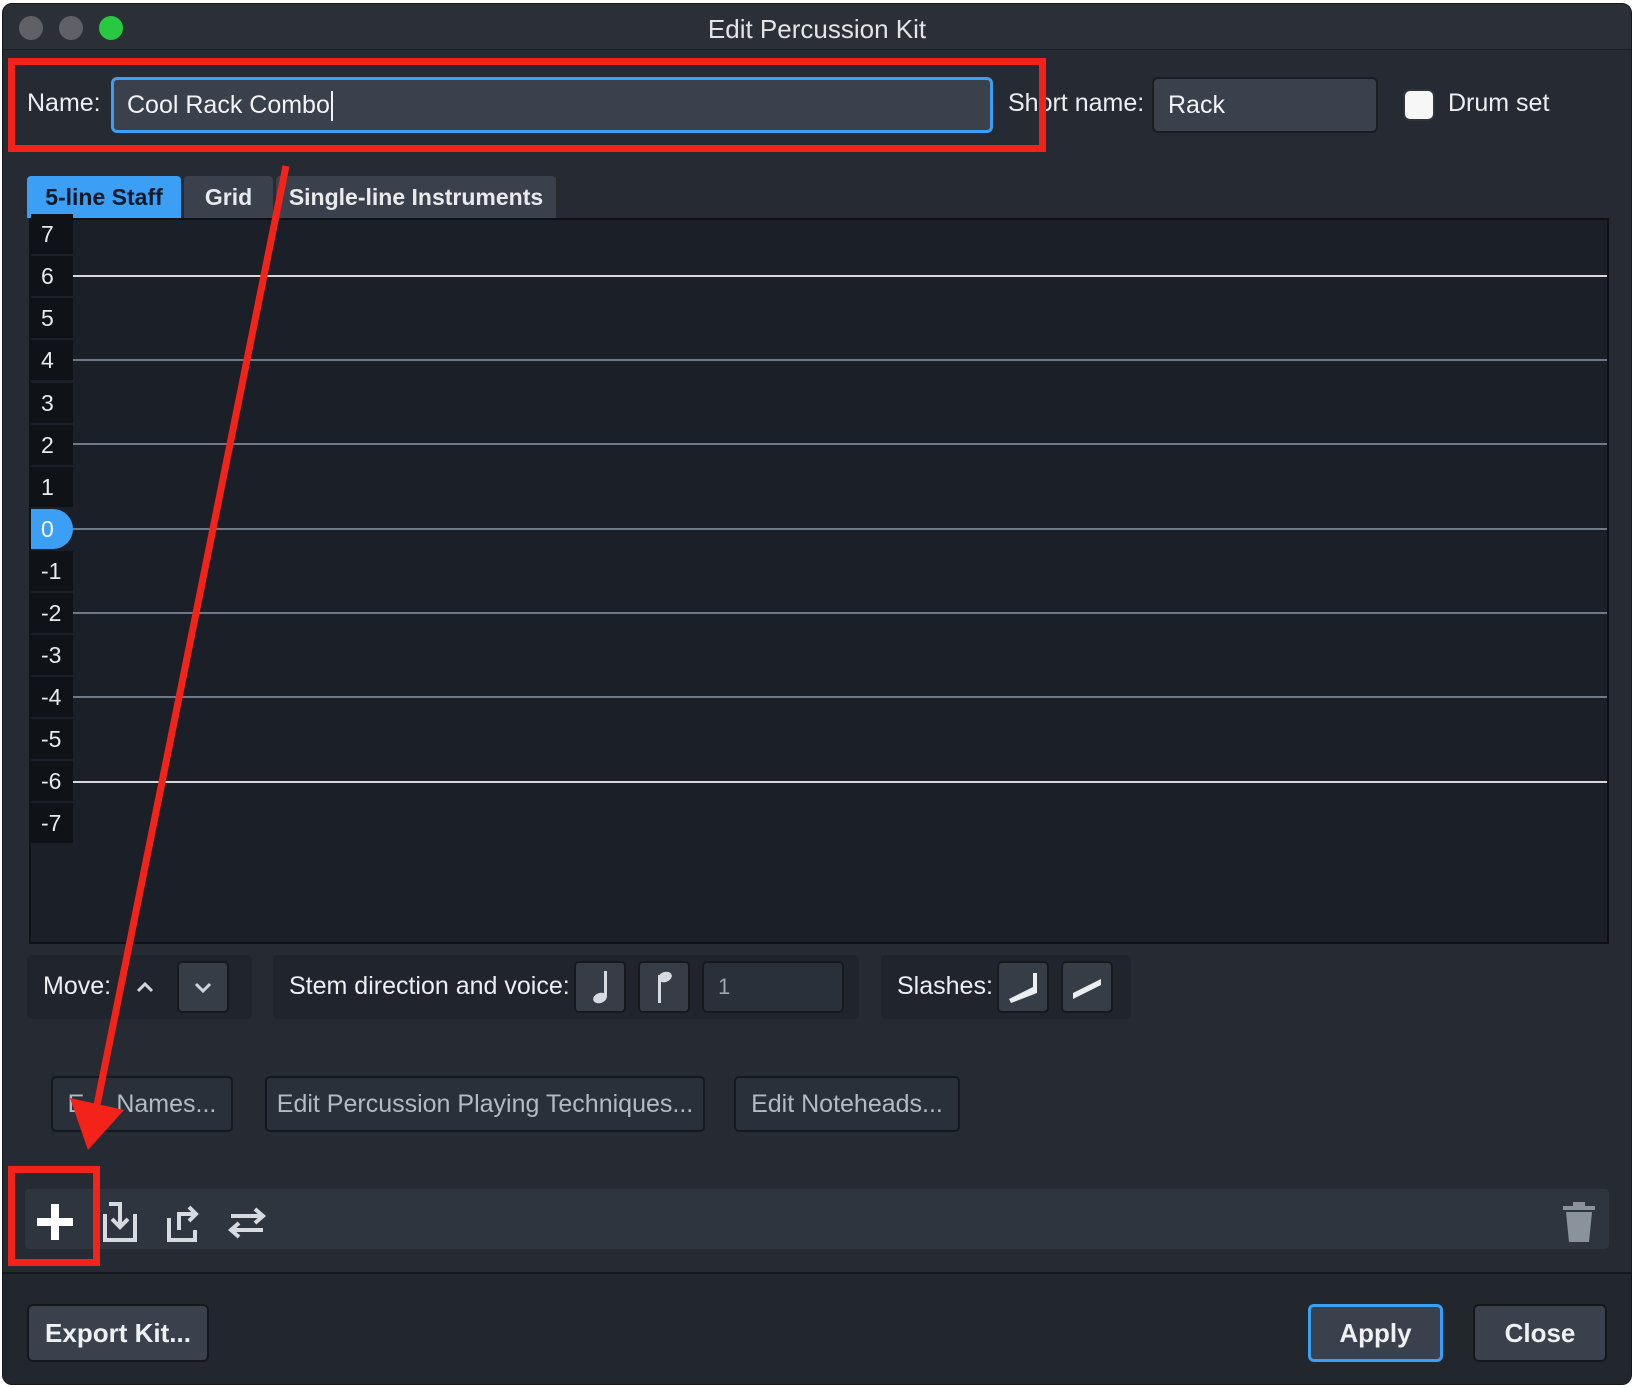 This screenshot has height=1388, width=1634. I want to click on staff-position-minus-7: -7, so click(52, 823).